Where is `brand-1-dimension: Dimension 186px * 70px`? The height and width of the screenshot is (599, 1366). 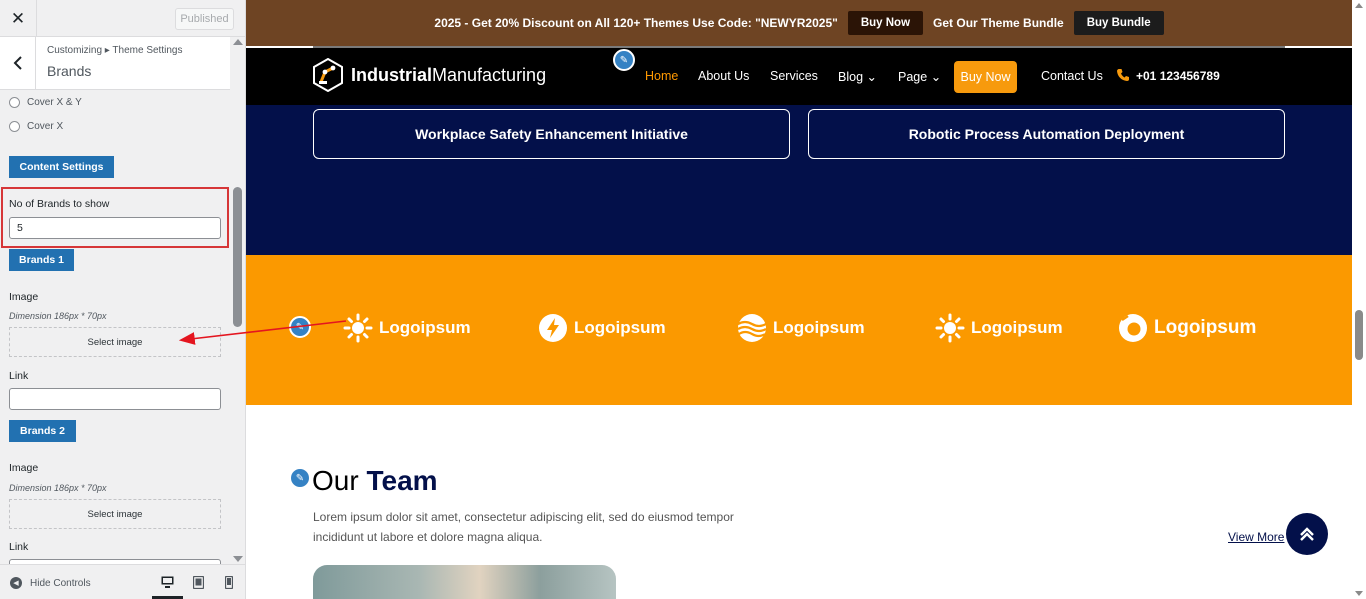
brand-1-dimension: Dimension 186px * 70px is located at coordinates (58, 316).